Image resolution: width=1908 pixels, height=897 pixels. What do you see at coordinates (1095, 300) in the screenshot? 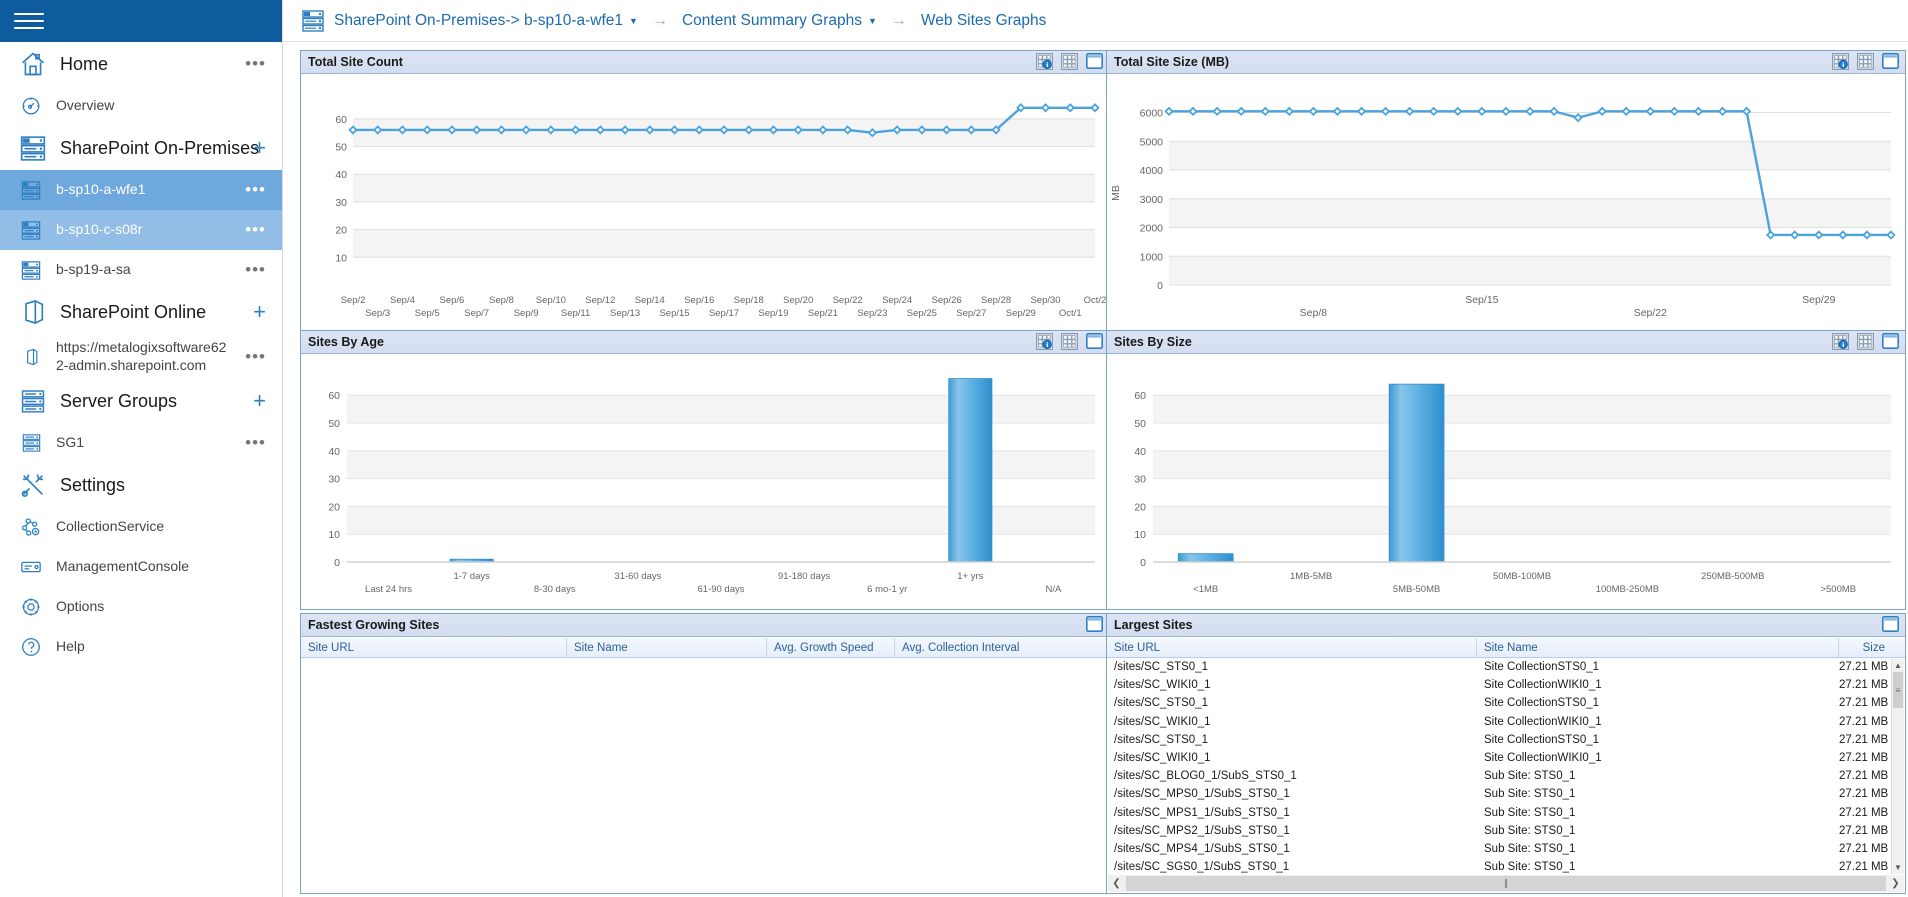
I see `svg-text: Oct/2` at bounding box center [1095, 300].